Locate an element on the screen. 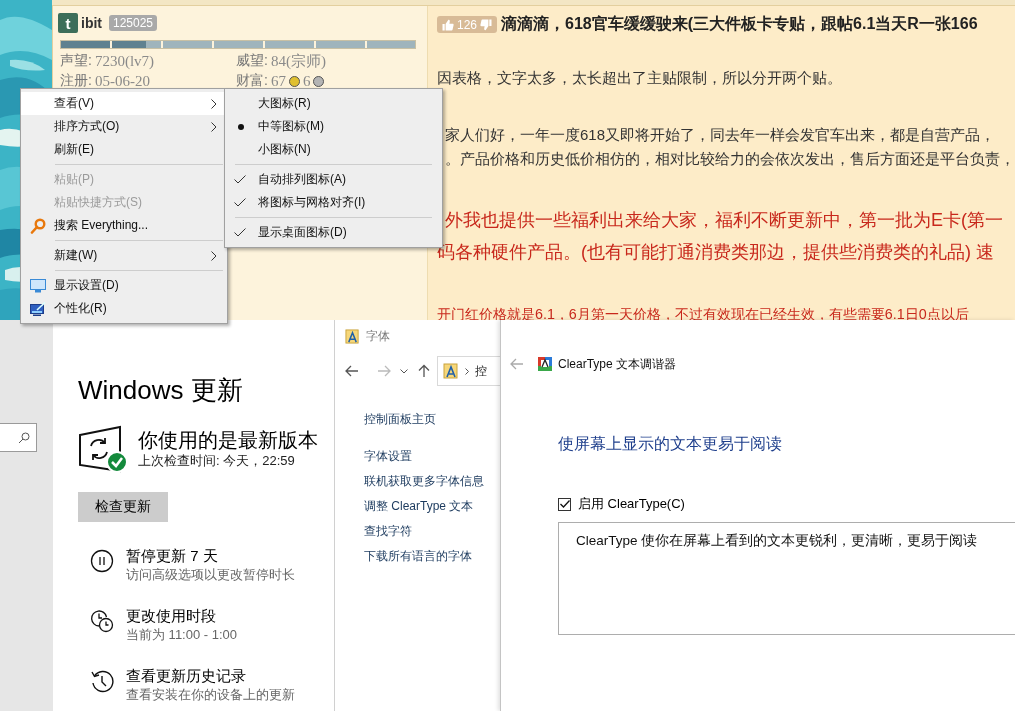 The image size is (1015, 711). stat-value: 6 is located at coordinates (306, 81).